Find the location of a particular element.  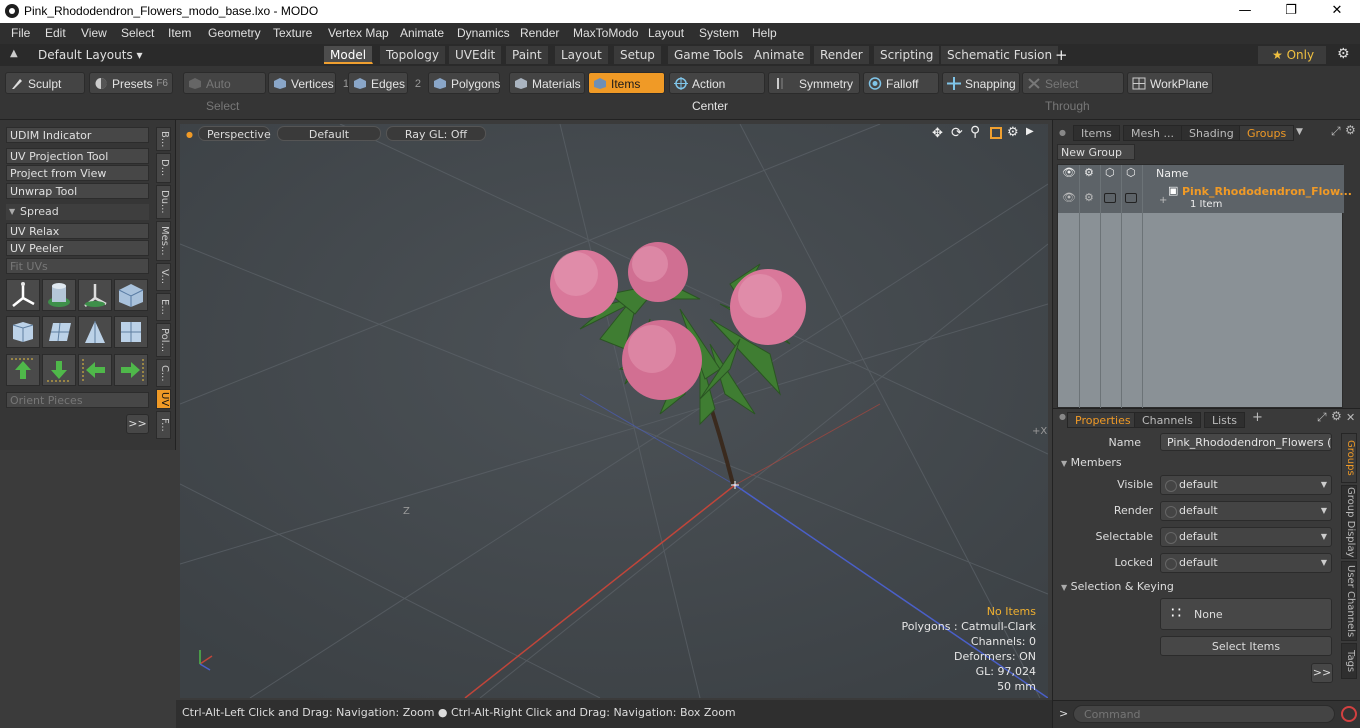

uv-move-icon is located at coordinates (95, 295).